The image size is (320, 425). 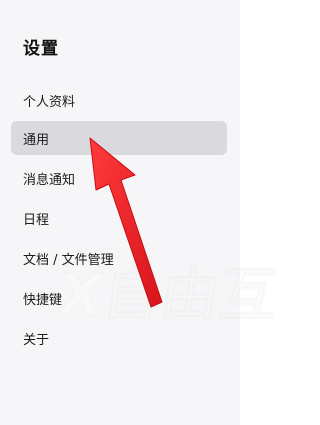 What do you see at coordinates (49, 180) in the screenshot?
I see `nav-item-label: 消息通知` at bounding box center [49, 180].